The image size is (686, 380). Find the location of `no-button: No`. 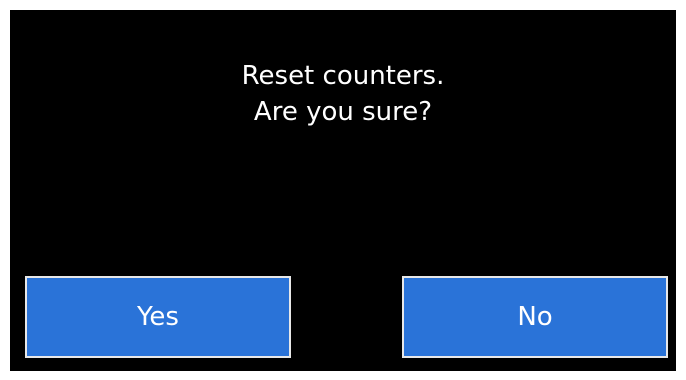

no-button: No is located at coordinates (535, 317).